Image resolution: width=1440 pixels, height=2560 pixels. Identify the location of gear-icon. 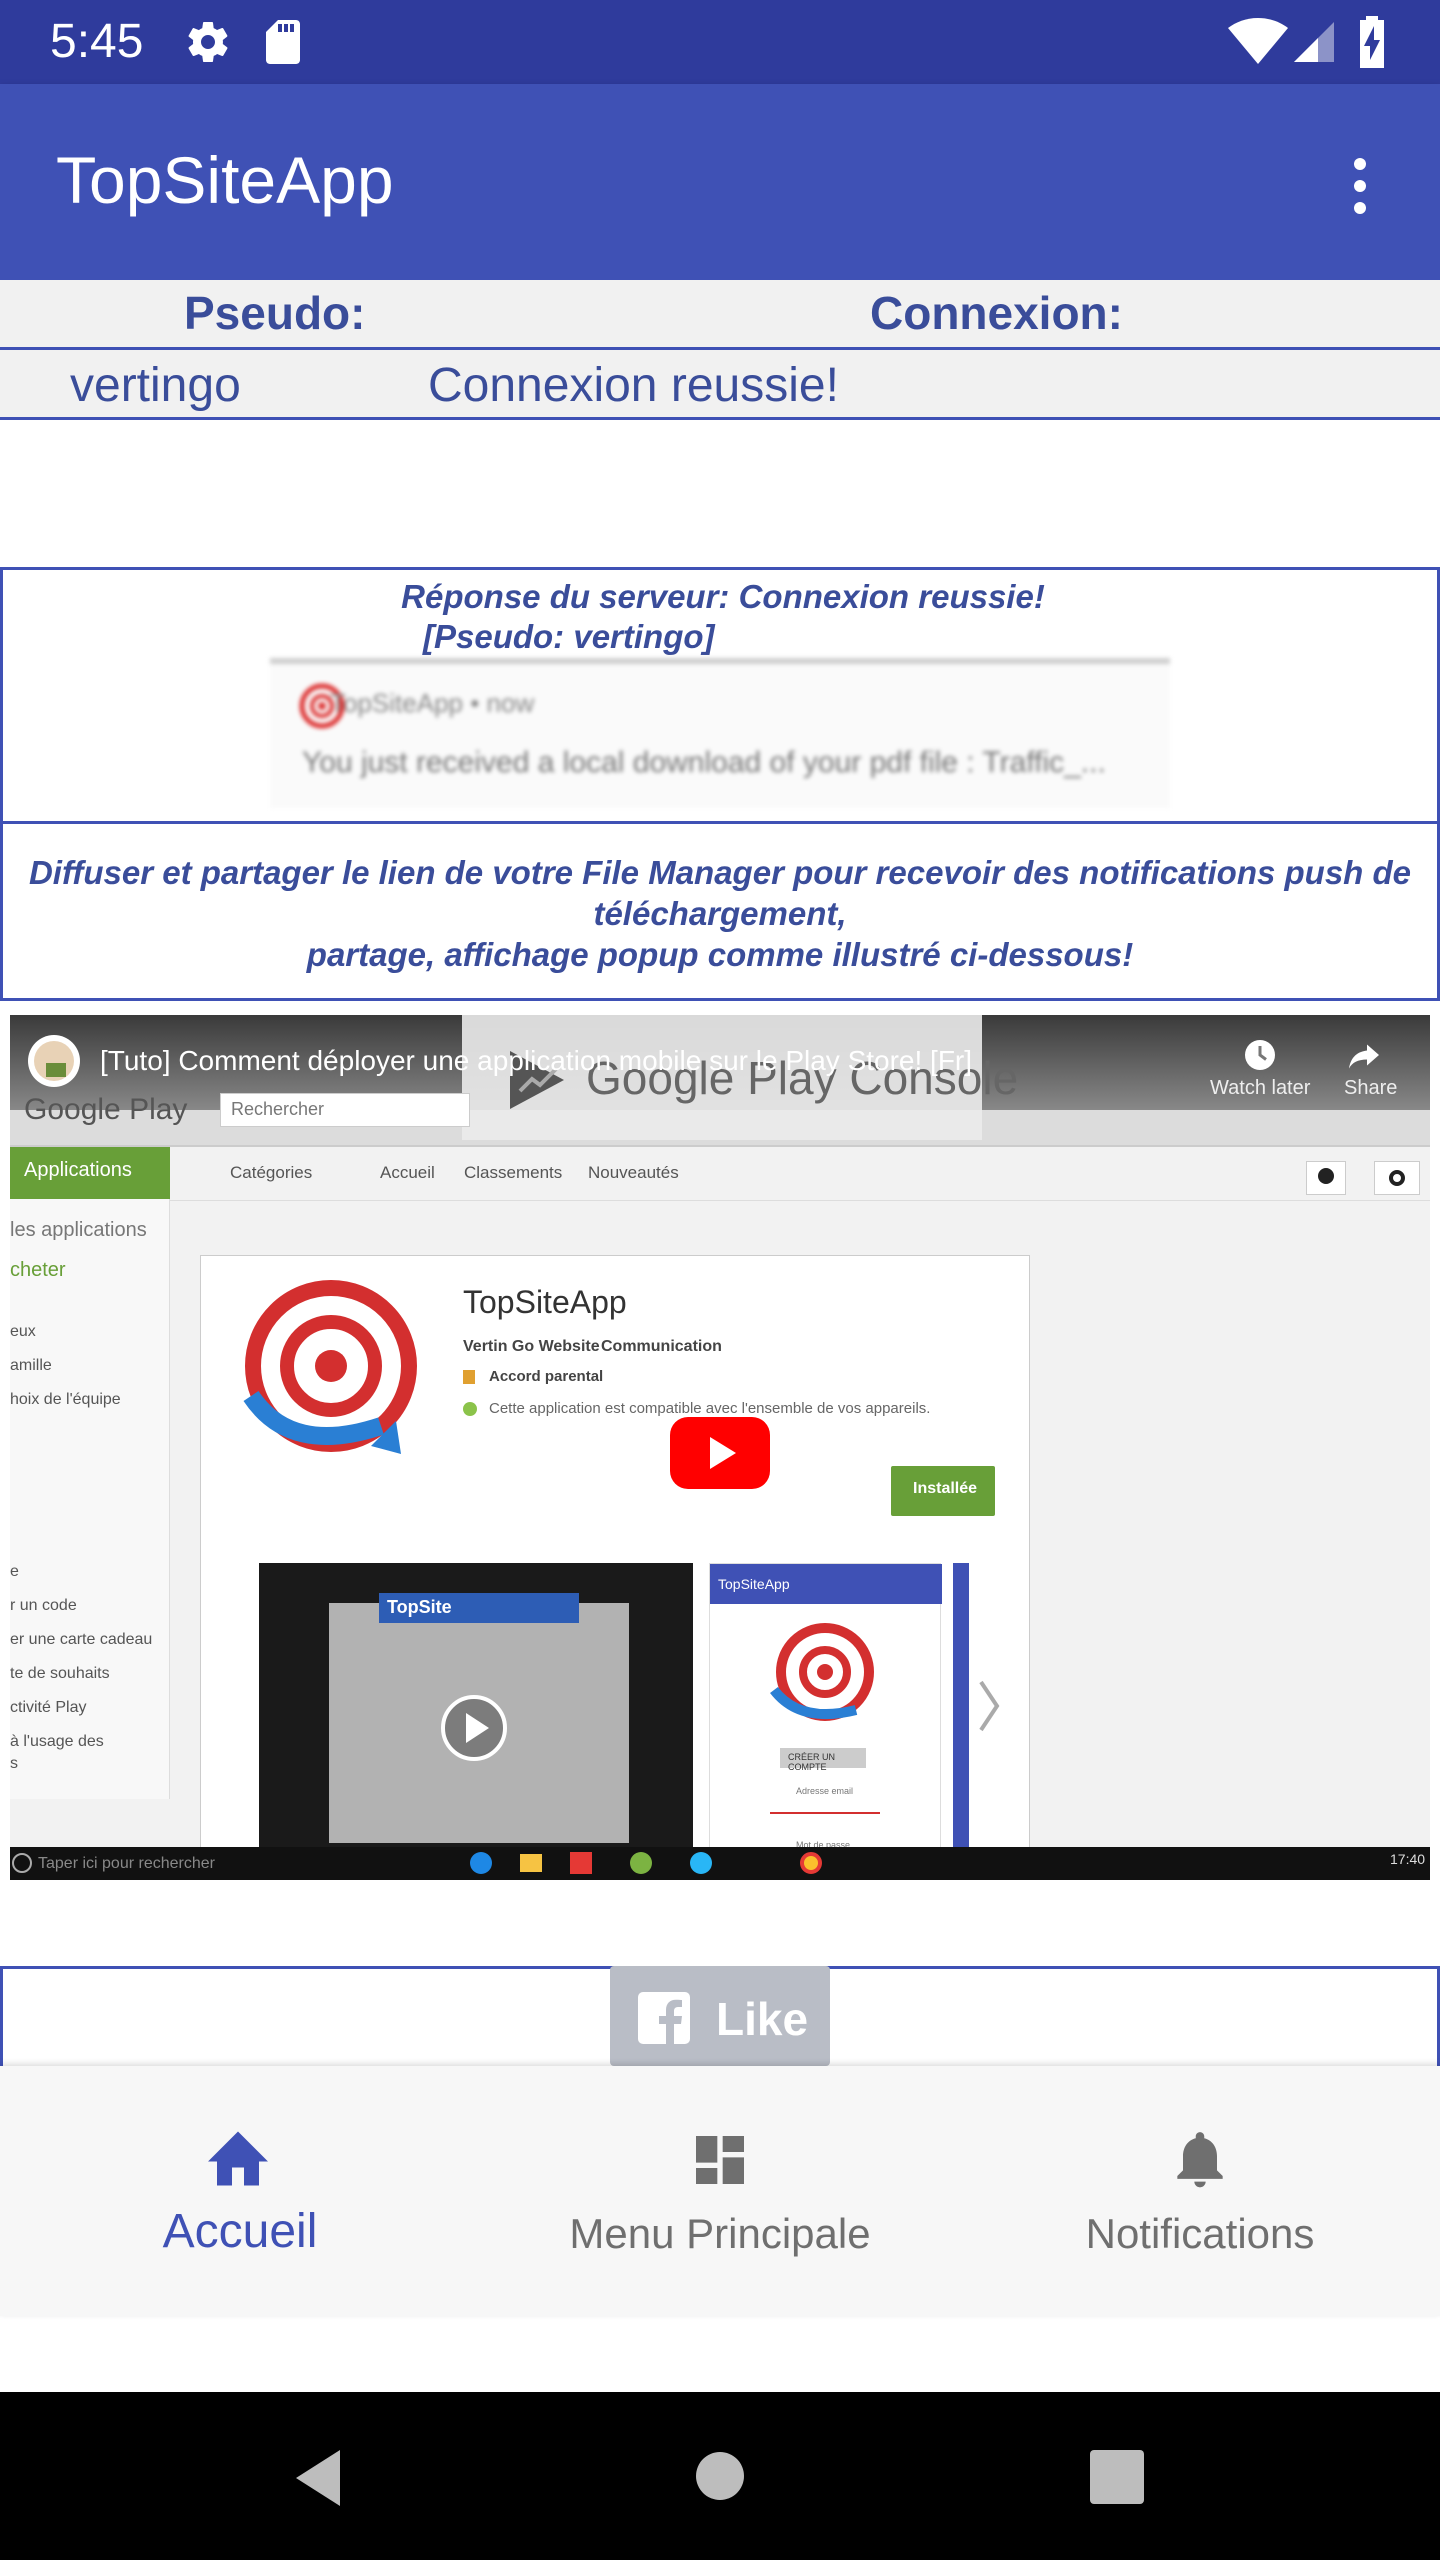
(208, 42).